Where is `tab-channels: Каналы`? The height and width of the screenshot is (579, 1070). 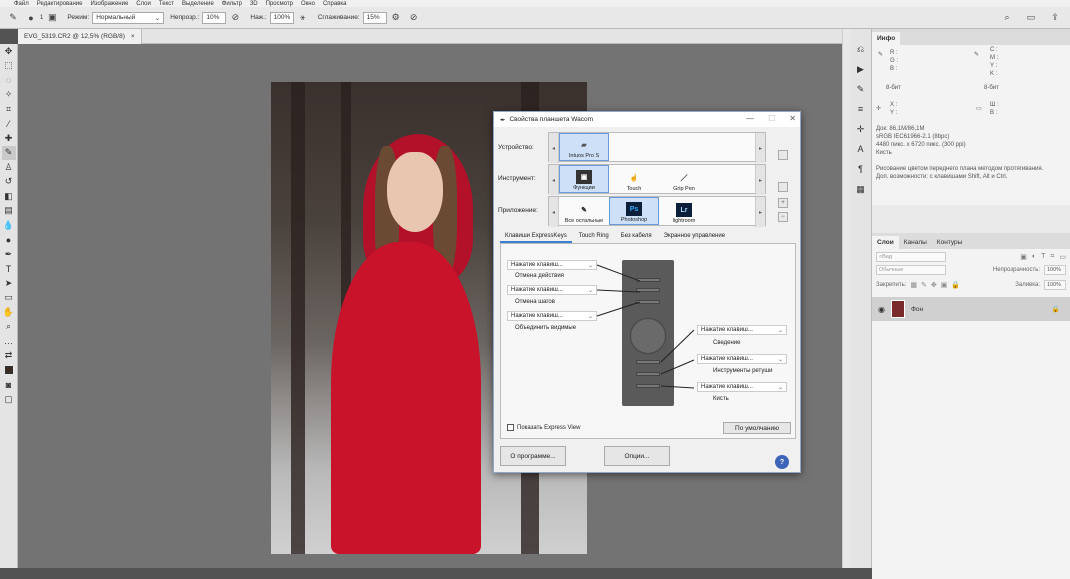
tab-channels: Каналы is located at coordinates (915, 242).